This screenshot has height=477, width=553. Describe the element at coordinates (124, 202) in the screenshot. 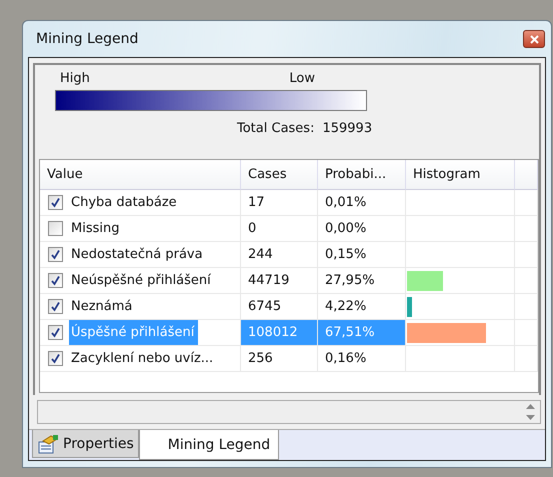

I see `value-text: Chyba databáze` at that location.